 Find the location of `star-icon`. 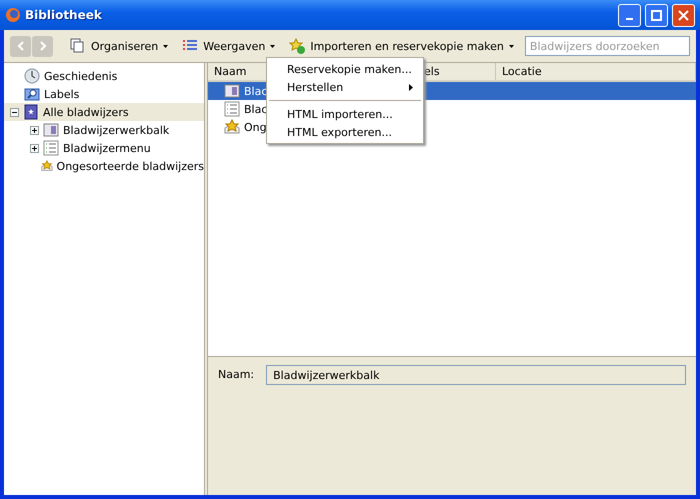

star-icon is located at coordinates (297, 46).